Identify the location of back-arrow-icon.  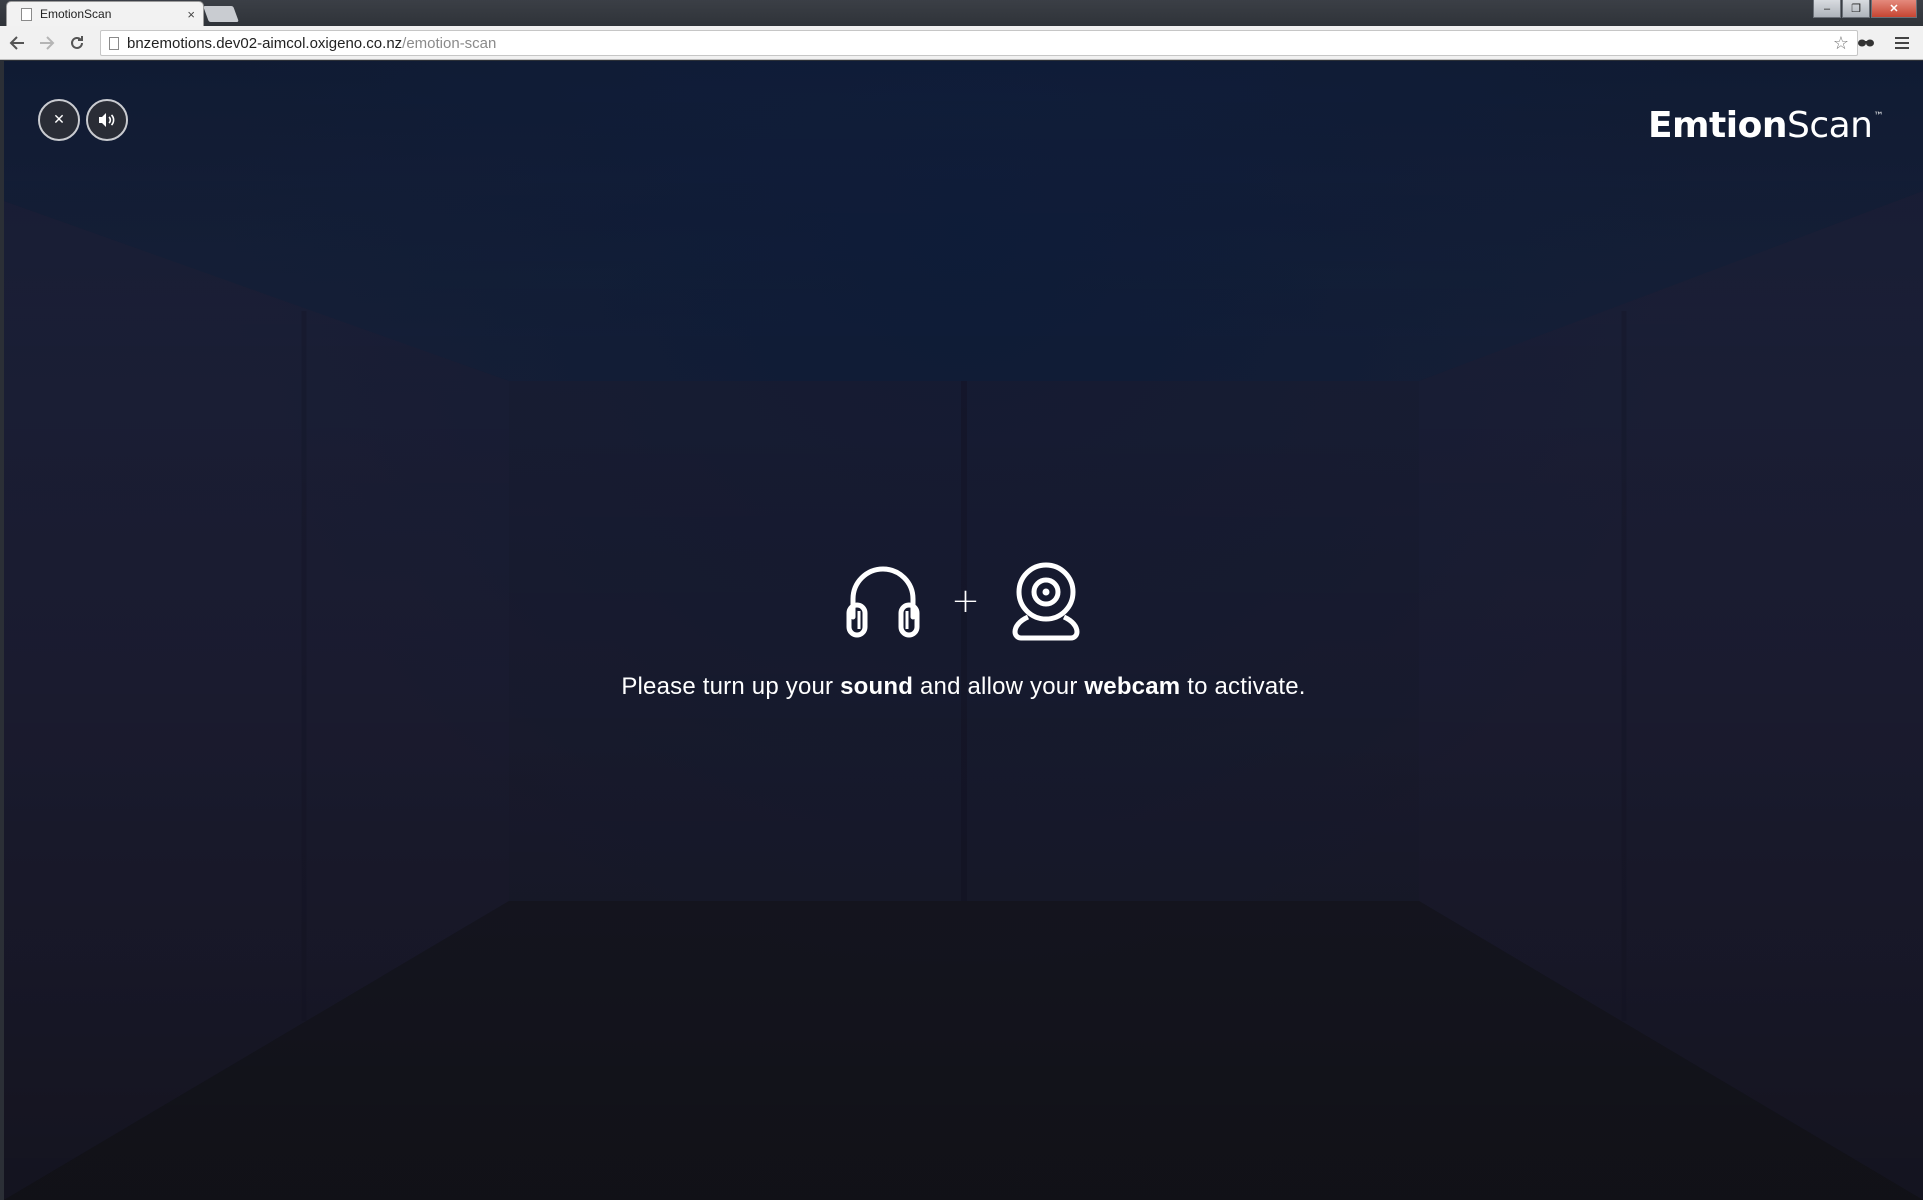
(16, 42).